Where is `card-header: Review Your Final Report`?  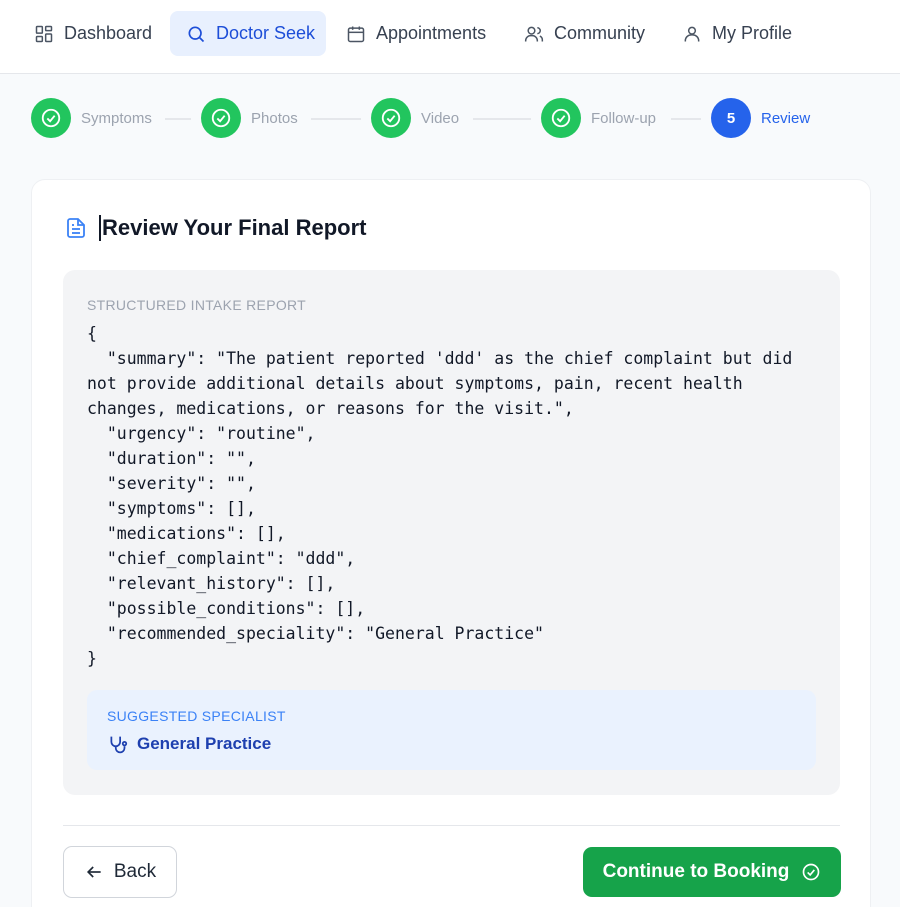 card-header: Review Your Final Report is located at coordinates (215, 228).